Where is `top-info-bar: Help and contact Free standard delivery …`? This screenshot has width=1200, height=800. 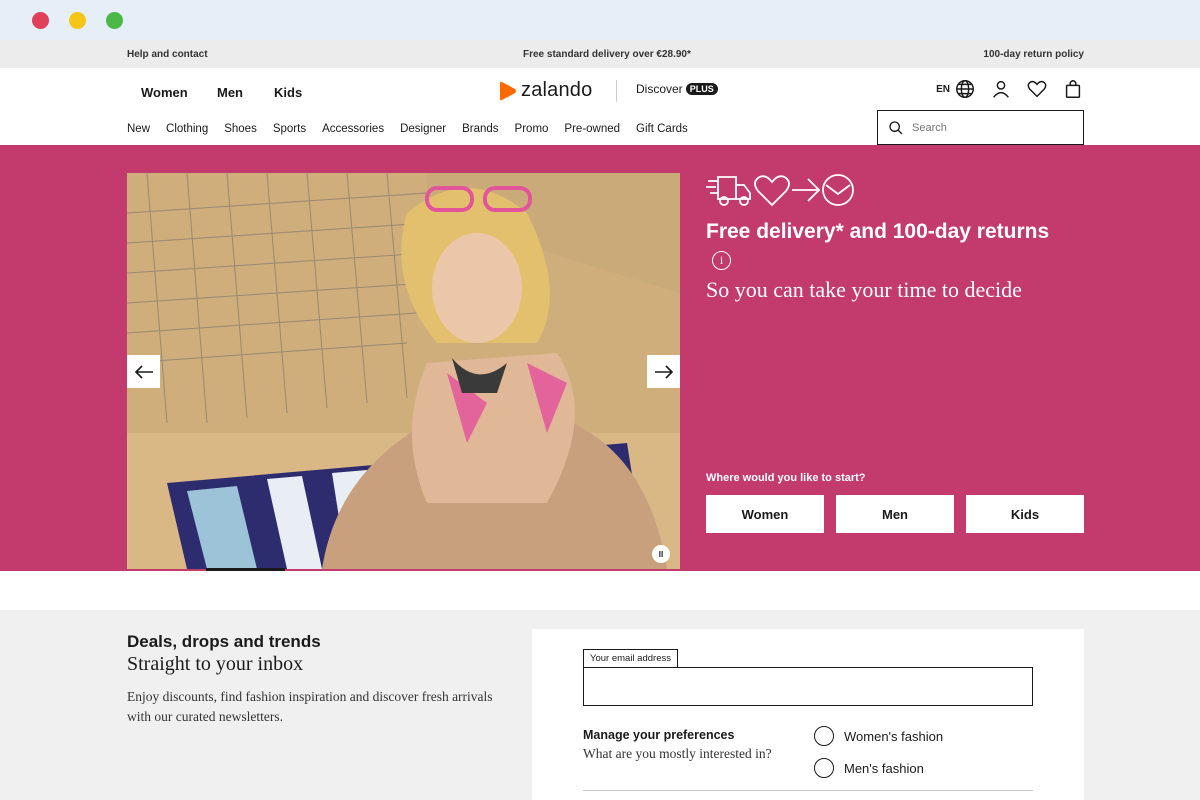
top-info-bar: Help and contact Free standard delivery … is located at coordinates (600, 54).